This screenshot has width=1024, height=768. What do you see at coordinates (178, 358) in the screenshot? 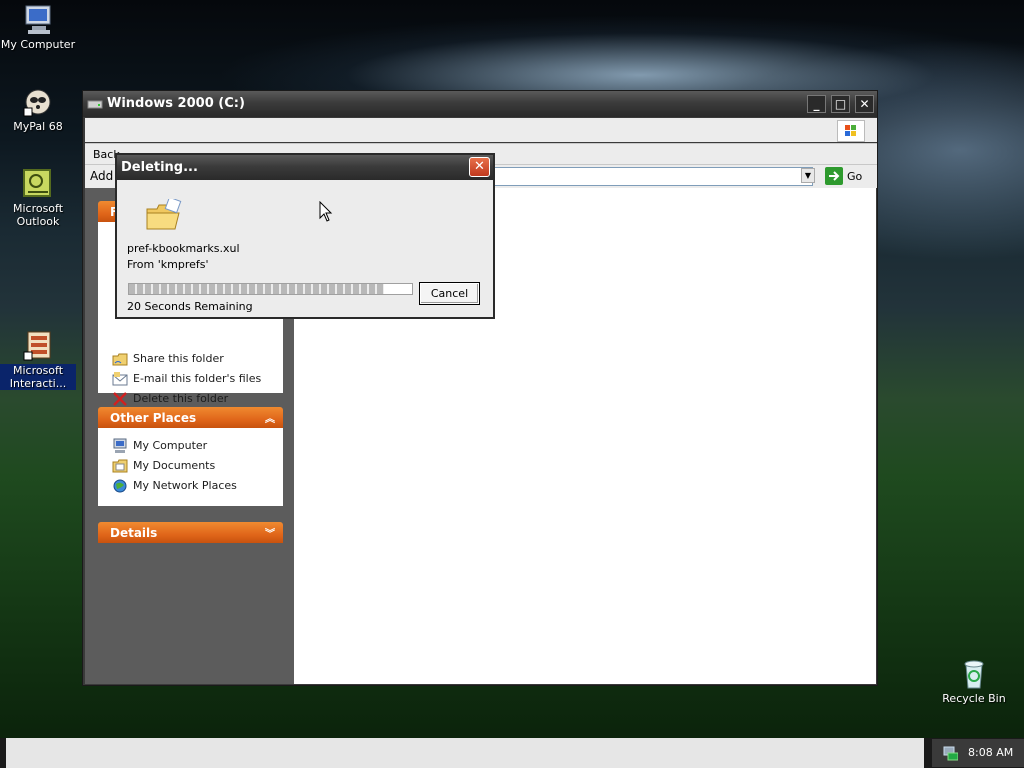
I see `task-label: Share this folder` at bounding box center [178, 358].